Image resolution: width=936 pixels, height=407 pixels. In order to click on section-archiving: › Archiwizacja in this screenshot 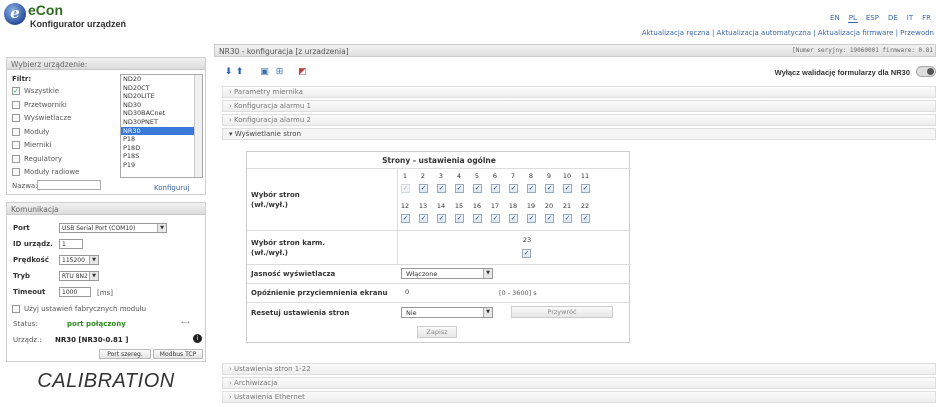, I will do `click(579, 383)`.